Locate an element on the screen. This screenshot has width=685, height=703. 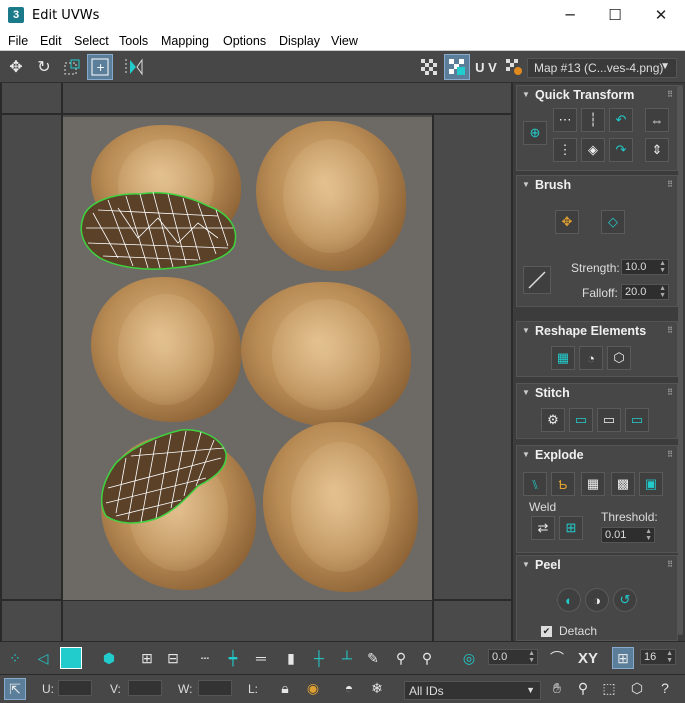
reshape-elements-header: Reshape Elements⠿ is located at coordinates (597, 332).